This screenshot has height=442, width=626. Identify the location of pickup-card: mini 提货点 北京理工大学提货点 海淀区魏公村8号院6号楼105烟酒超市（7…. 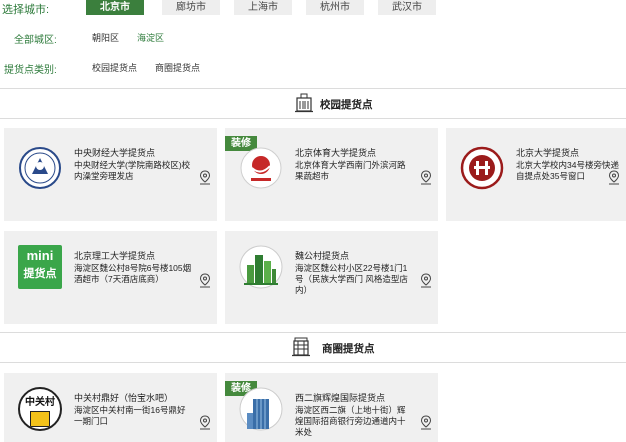
(110, 277).